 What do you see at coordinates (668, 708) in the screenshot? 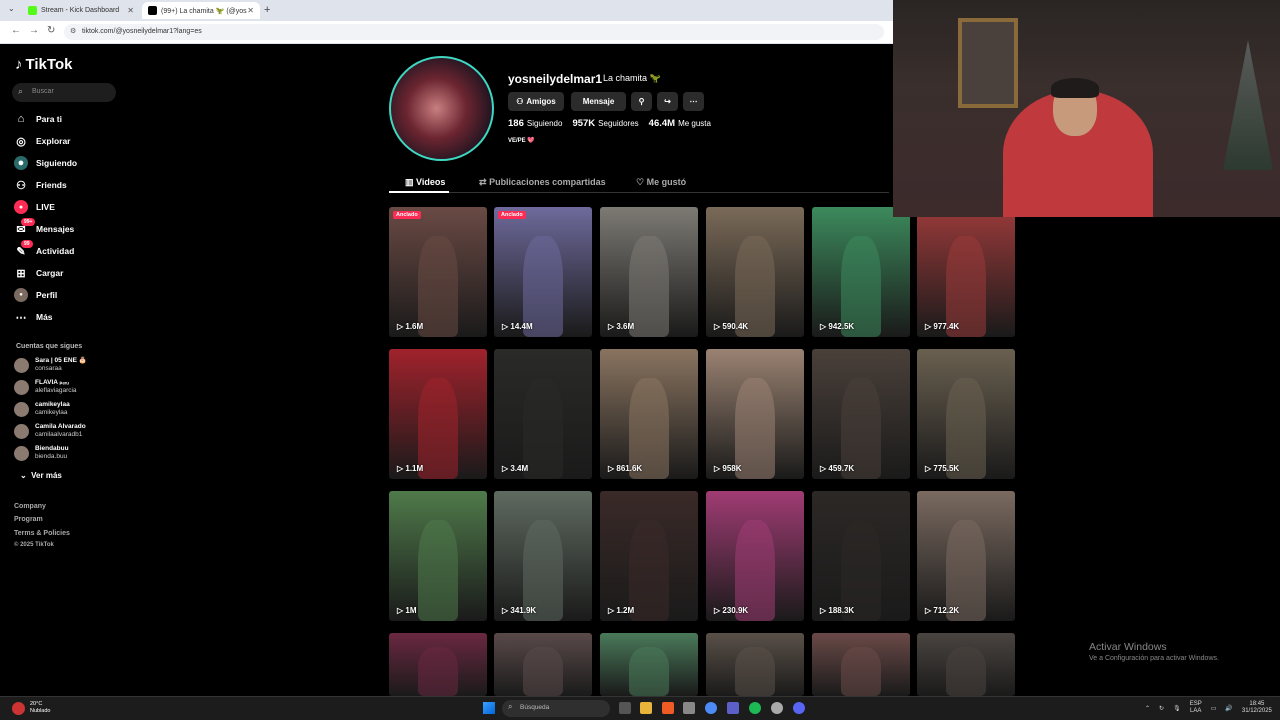
I see `brave-browser-icon` at bounding box center [668, 708].